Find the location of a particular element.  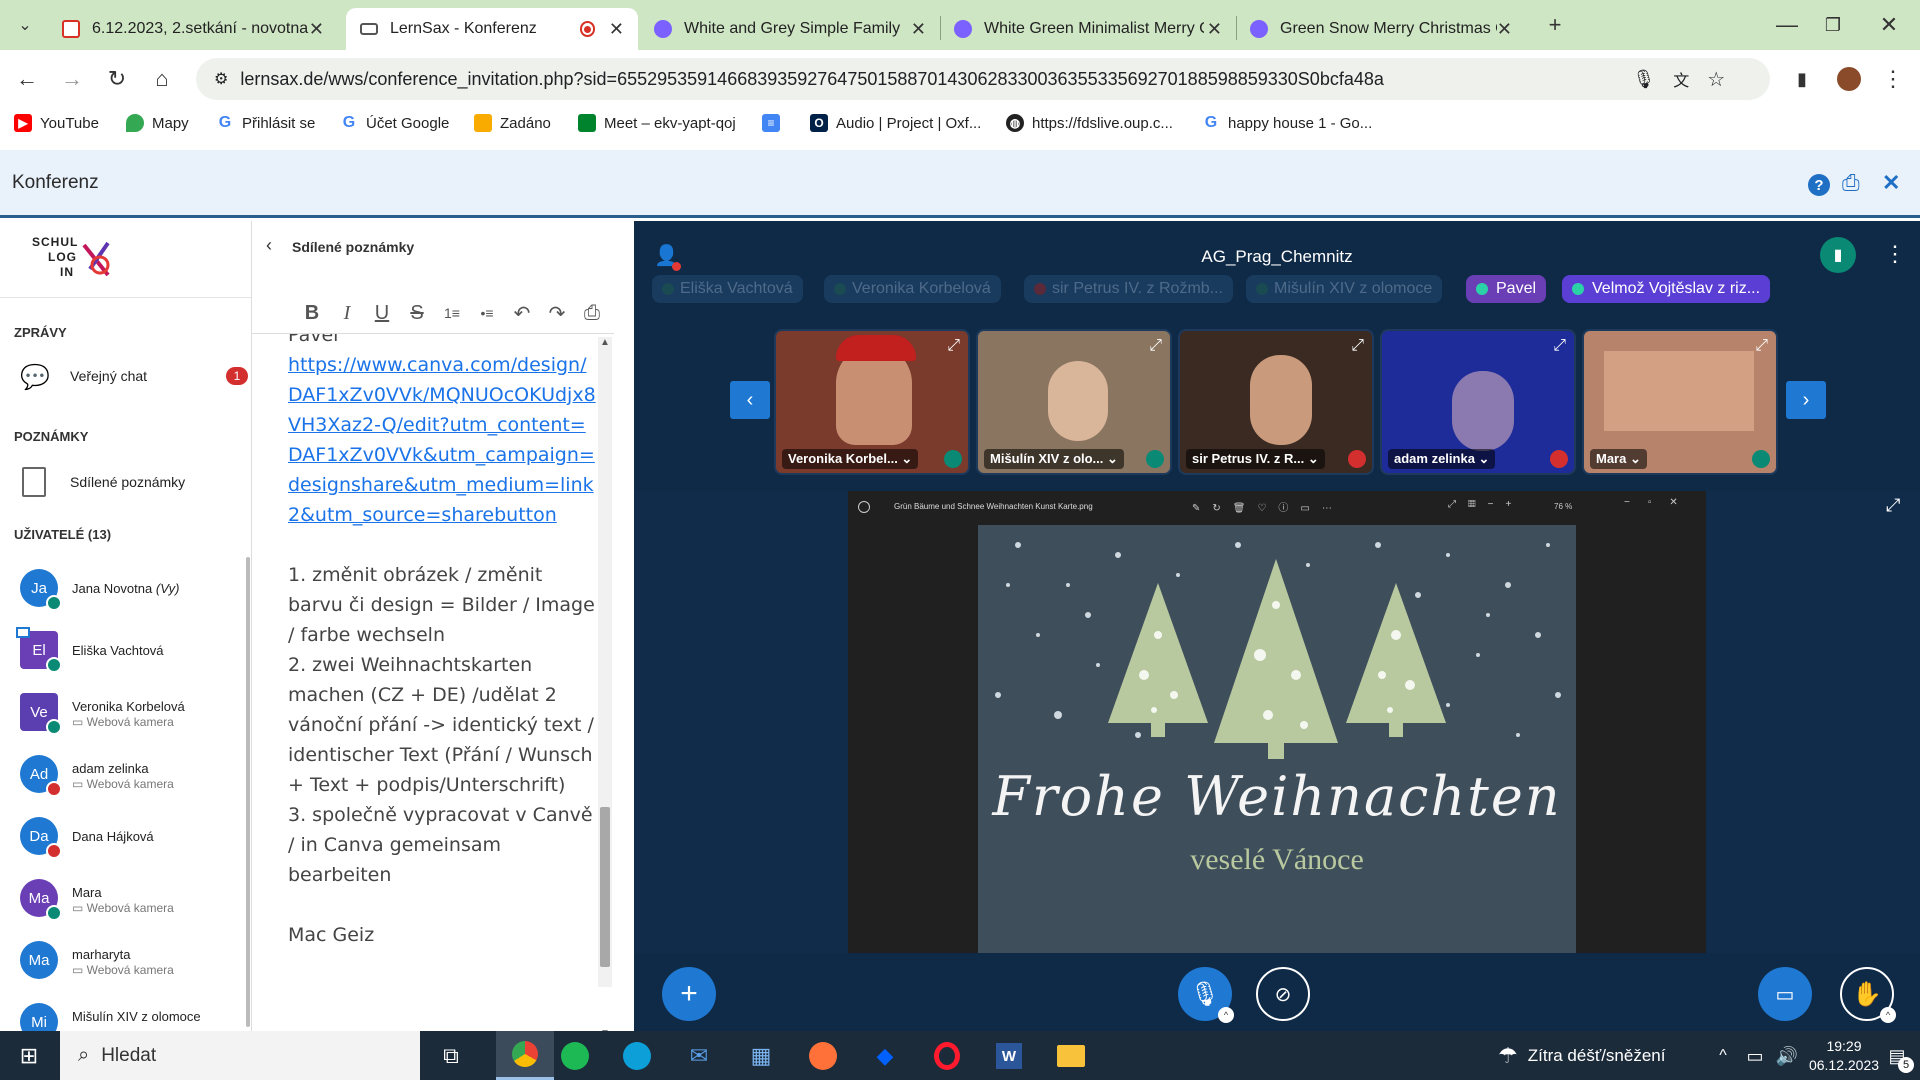

talker-chip: Veronika Korbelová is located at coordinates (912, 289).